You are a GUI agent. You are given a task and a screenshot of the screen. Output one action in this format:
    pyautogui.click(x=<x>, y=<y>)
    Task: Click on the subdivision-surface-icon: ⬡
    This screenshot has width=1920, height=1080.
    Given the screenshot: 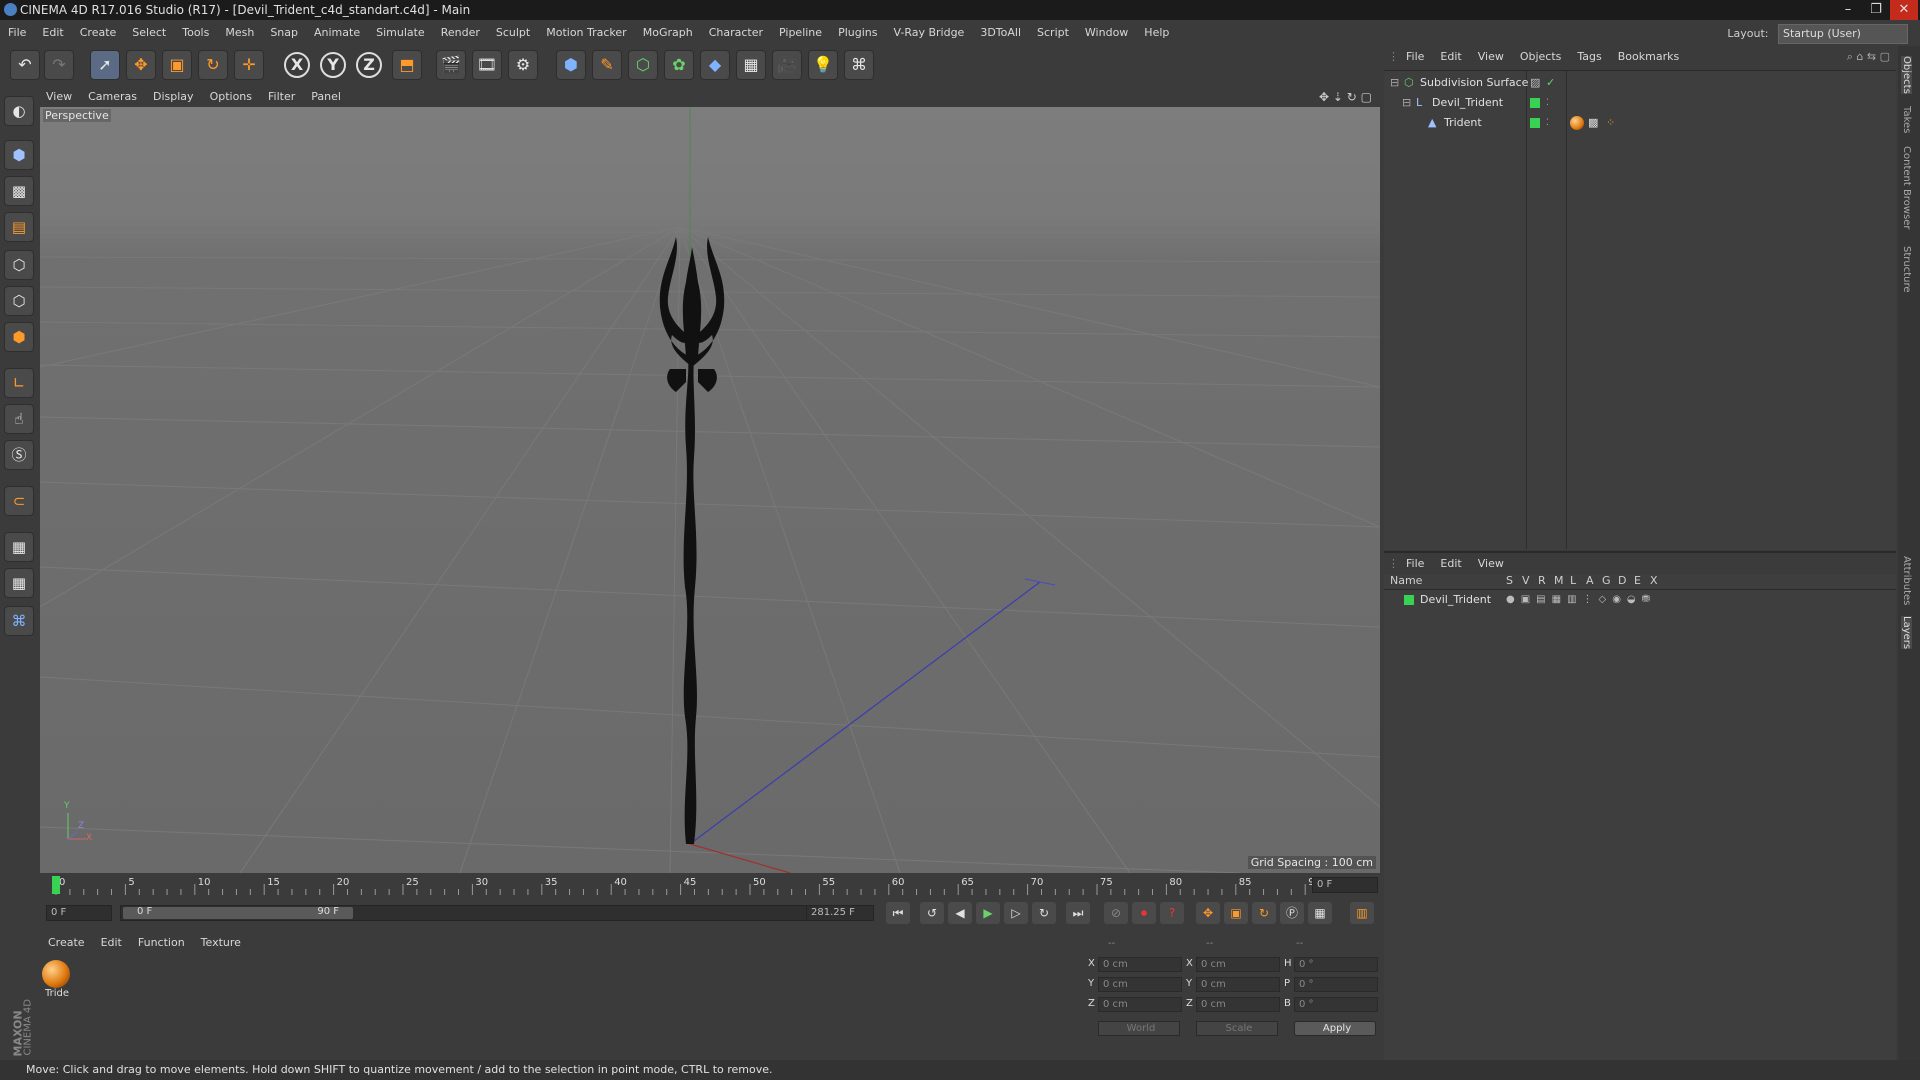 What is the action you would take?
    pyautogui.click(x=643, y=65)
    